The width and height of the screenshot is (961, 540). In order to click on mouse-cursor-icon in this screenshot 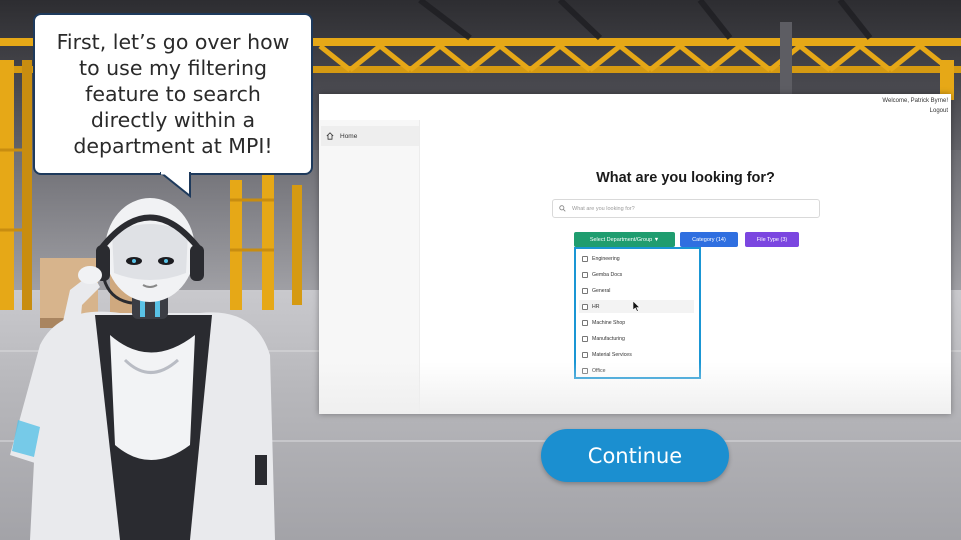, I will do `click(637, 306)`.